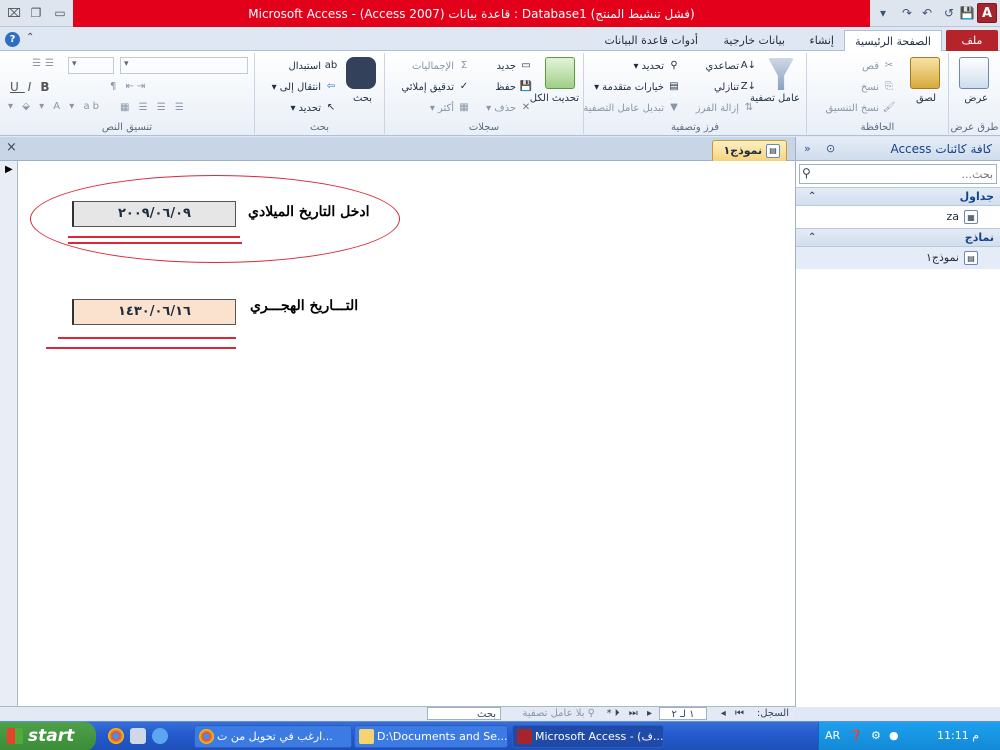  I want to click on more-button: ▦ أكثر ▾, so click(450, 108).